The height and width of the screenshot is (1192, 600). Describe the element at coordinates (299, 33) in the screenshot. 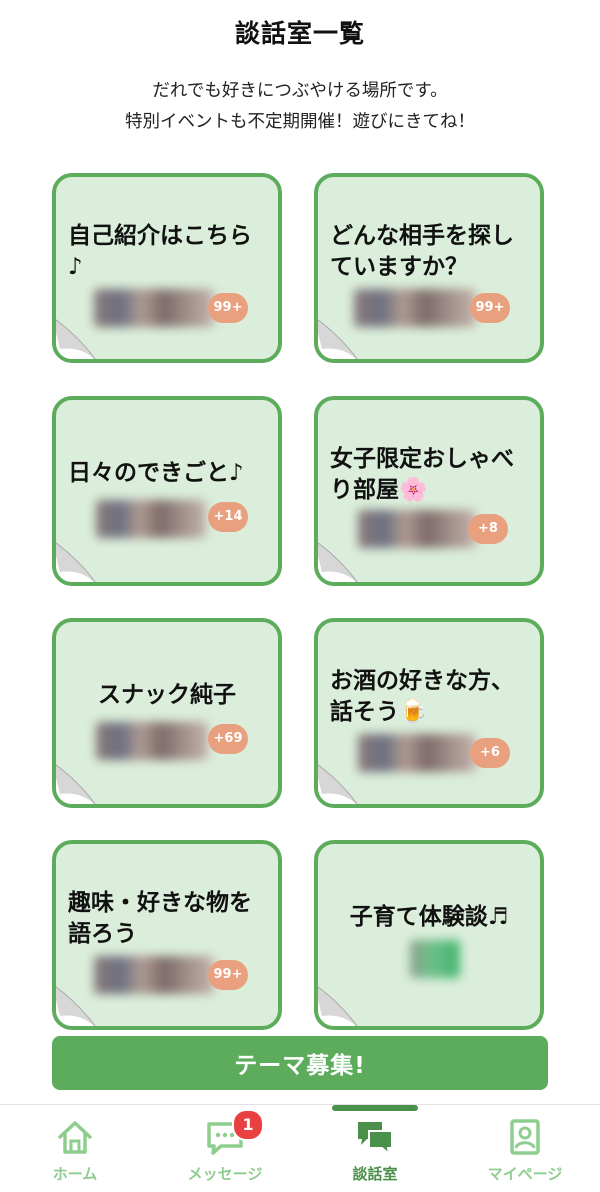

I see `page-title: 談話室一覧` at that location.